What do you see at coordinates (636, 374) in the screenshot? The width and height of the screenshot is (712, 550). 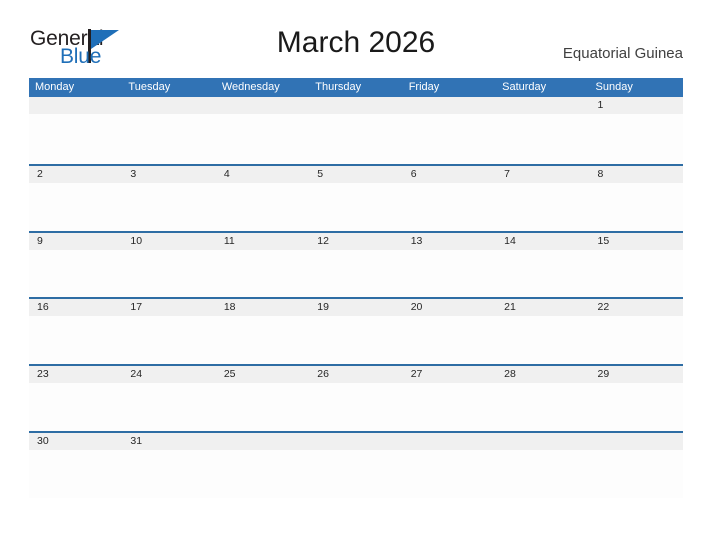 I see `day-number: 29` at bounding box center [636, 374].